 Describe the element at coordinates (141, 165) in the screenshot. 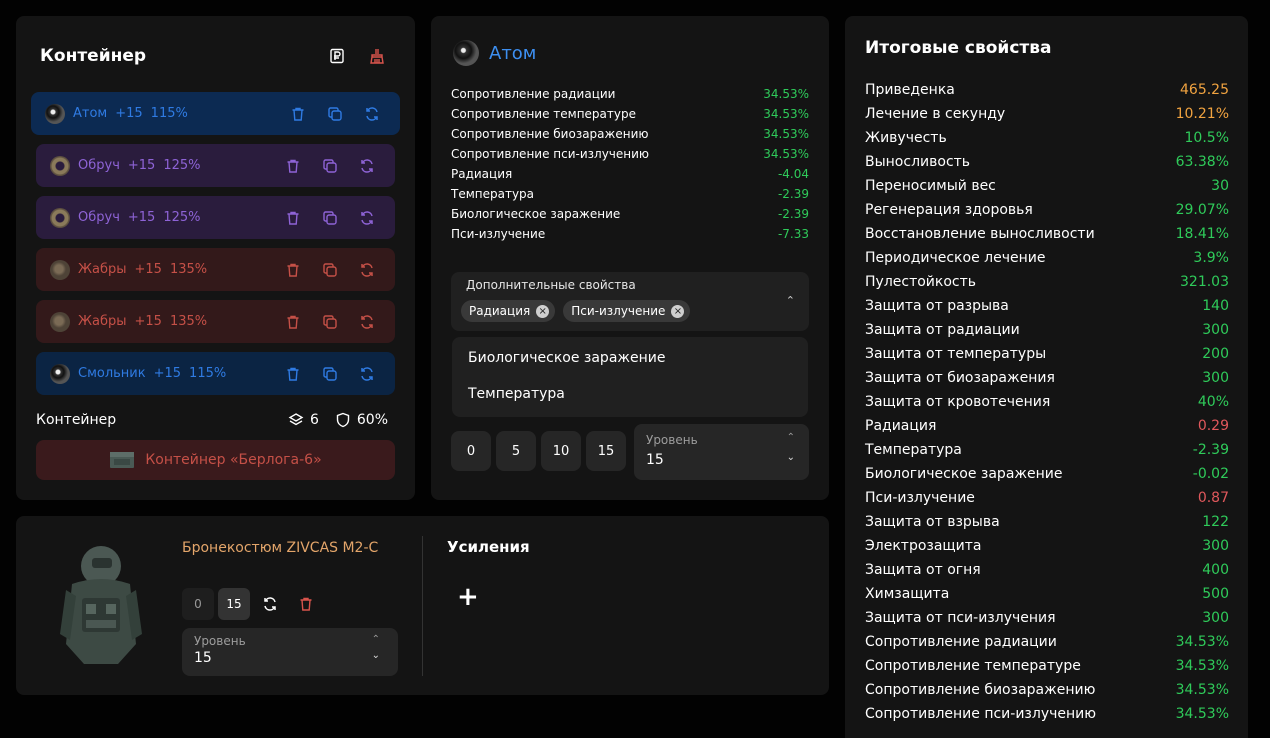

I see `artifact-level: +15` at that location.